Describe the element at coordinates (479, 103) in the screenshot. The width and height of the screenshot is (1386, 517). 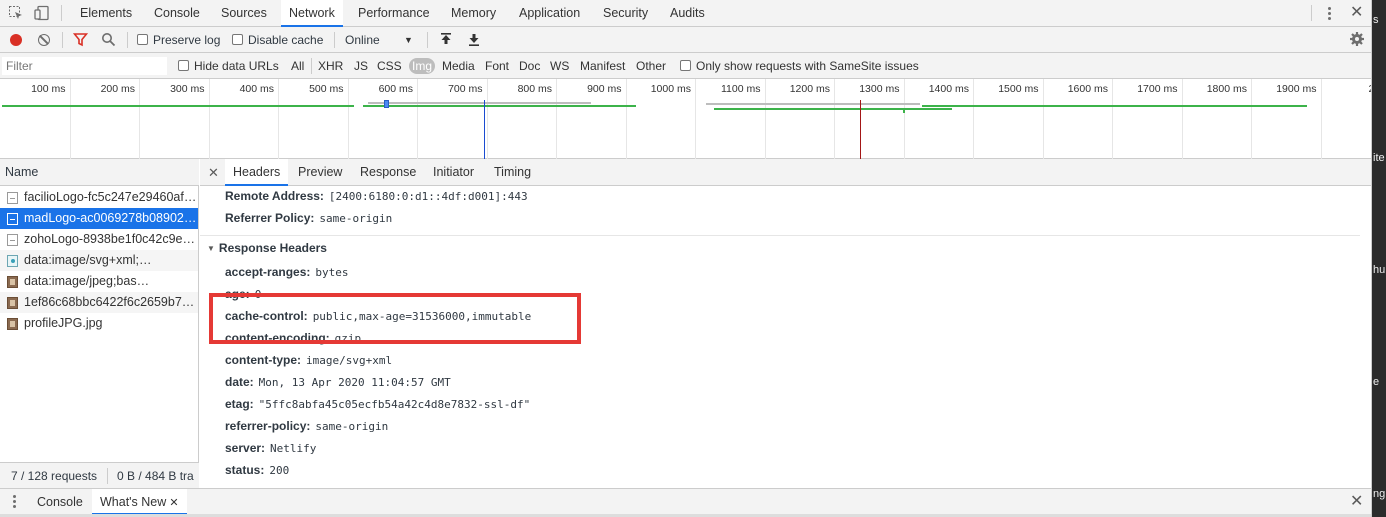
I see `waterfall-bar` at that location.